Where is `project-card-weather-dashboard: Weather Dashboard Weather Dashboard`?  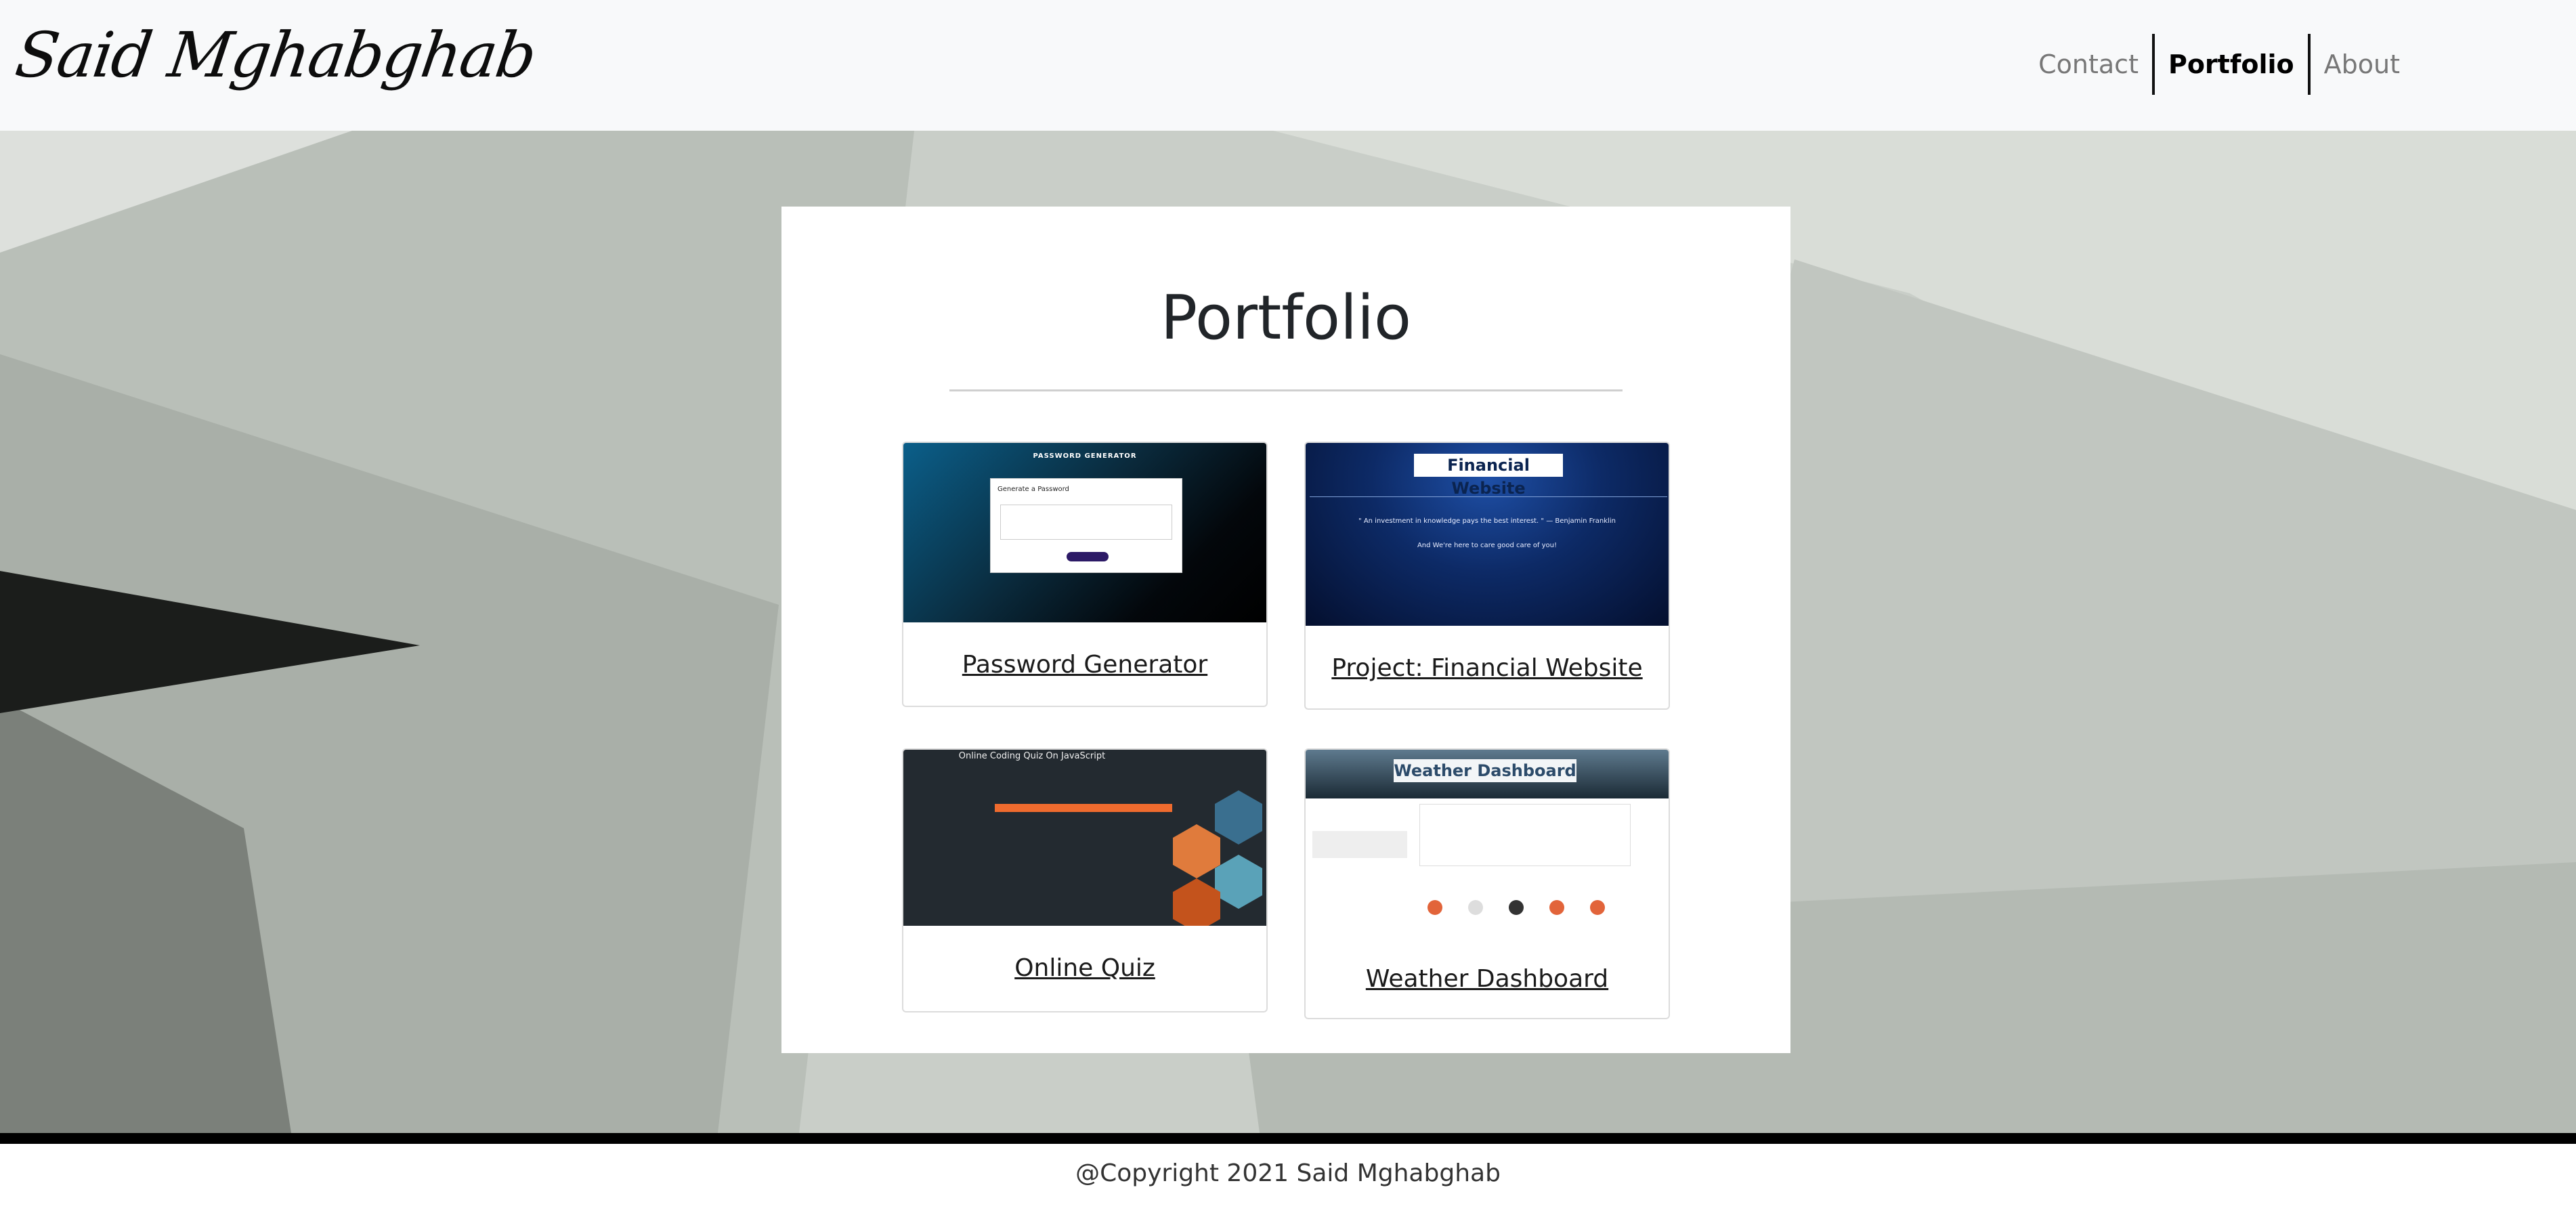
project-card-weather-dashboard: Weather Dashboard Weather Dashboard is located at coordinates (1487, 883).